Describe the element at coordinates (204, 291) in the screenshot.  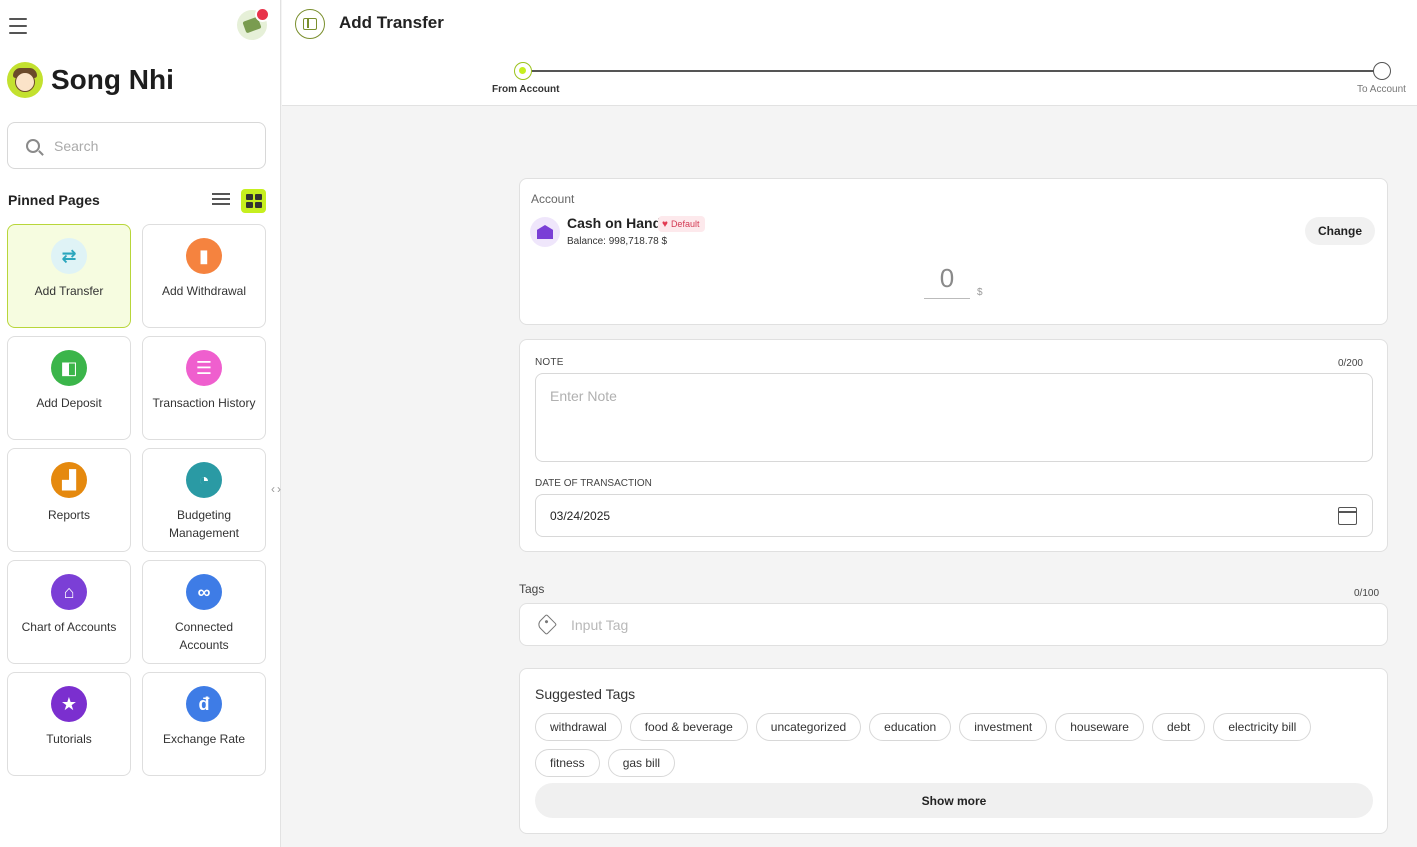
I see `pinned-tile-label: Add Withdrawal` at that location.